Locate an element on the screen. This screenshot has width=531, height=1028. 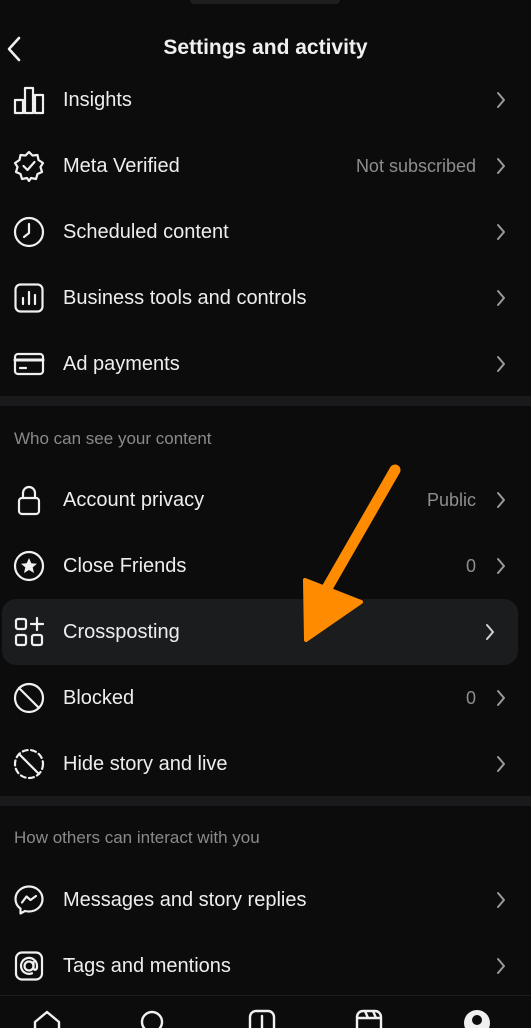
settings-row-close-friends: Close Friends 0 is located at coordinates (265, 566).